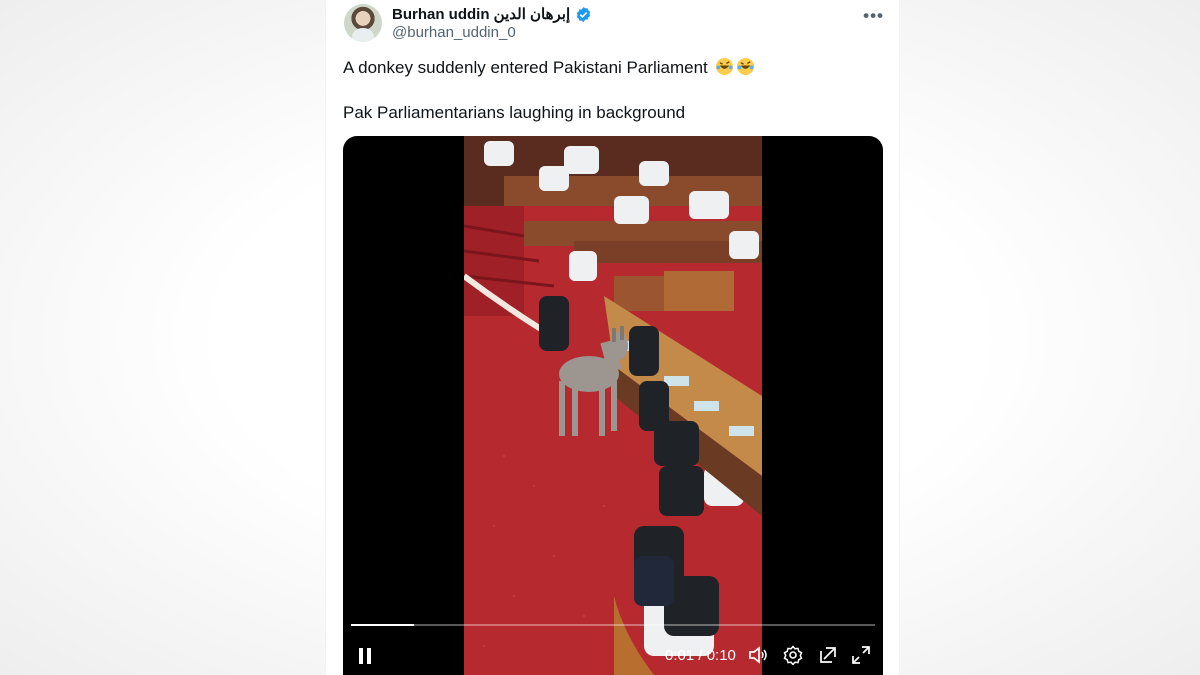  I want to click on verified-badge-icon, so click(583, 14).